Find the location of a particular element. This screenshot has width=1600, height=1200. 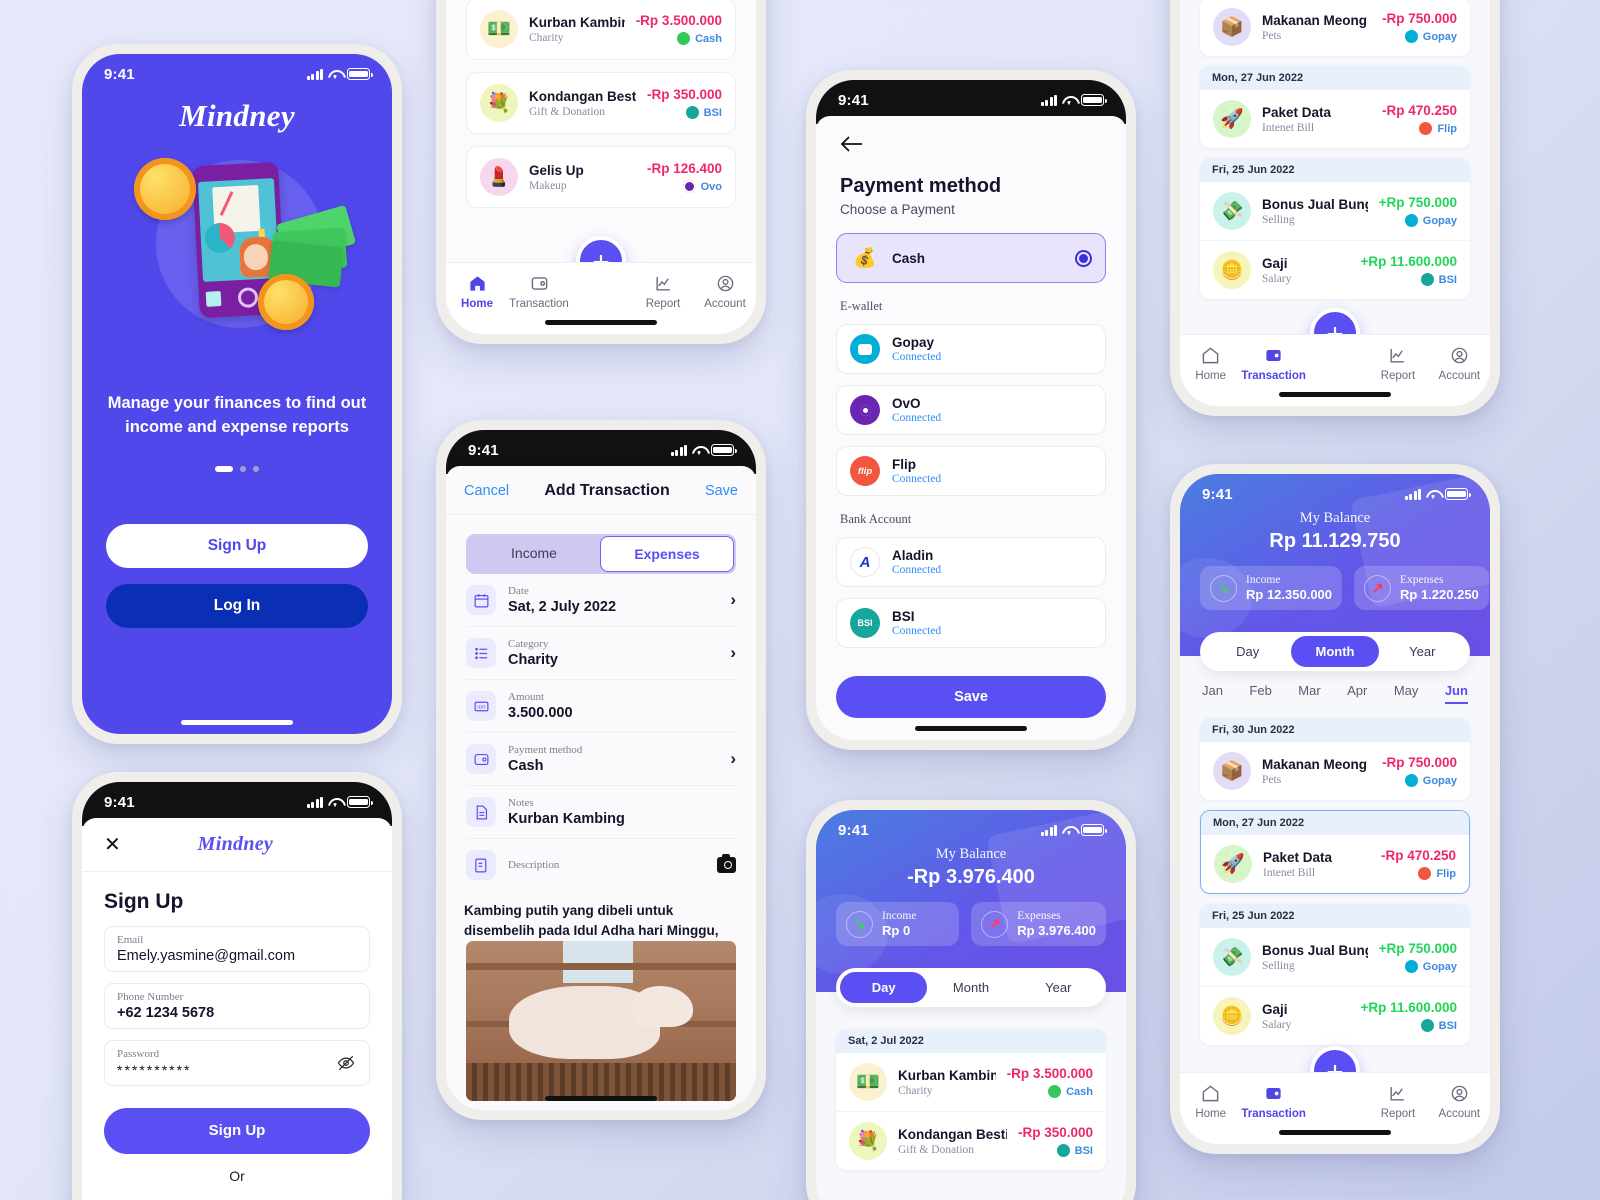

field-category: Category Charity › is located at coordinates (601, 653).